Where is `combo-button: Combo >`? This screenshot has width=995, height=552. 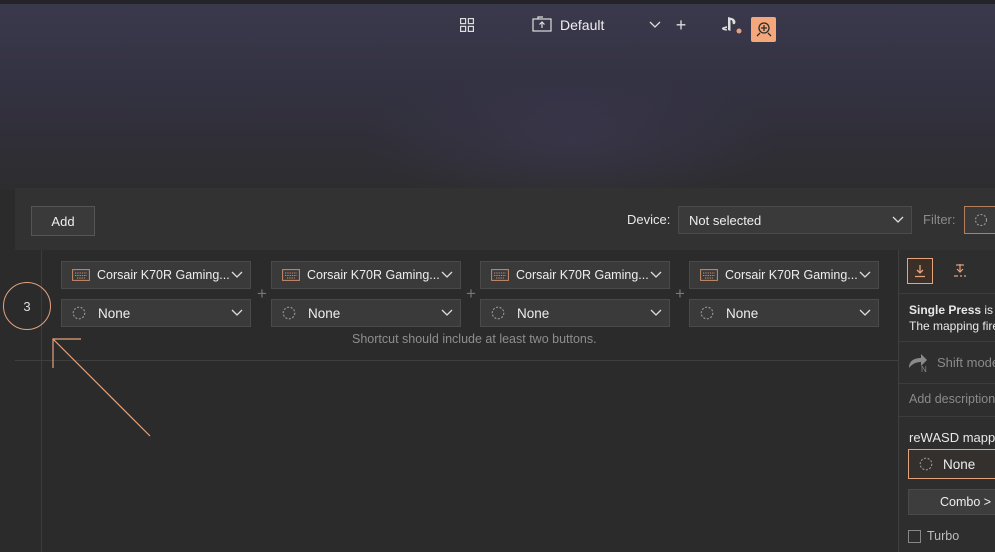 combo-button: Combo > is located at coordinates (951, 502).